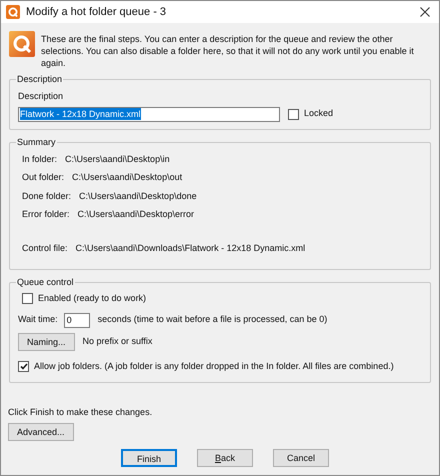  What do you see at coordinates (40, 79) in the screenshot?
I see `group-title: Description` at bounding box center [40, 79].